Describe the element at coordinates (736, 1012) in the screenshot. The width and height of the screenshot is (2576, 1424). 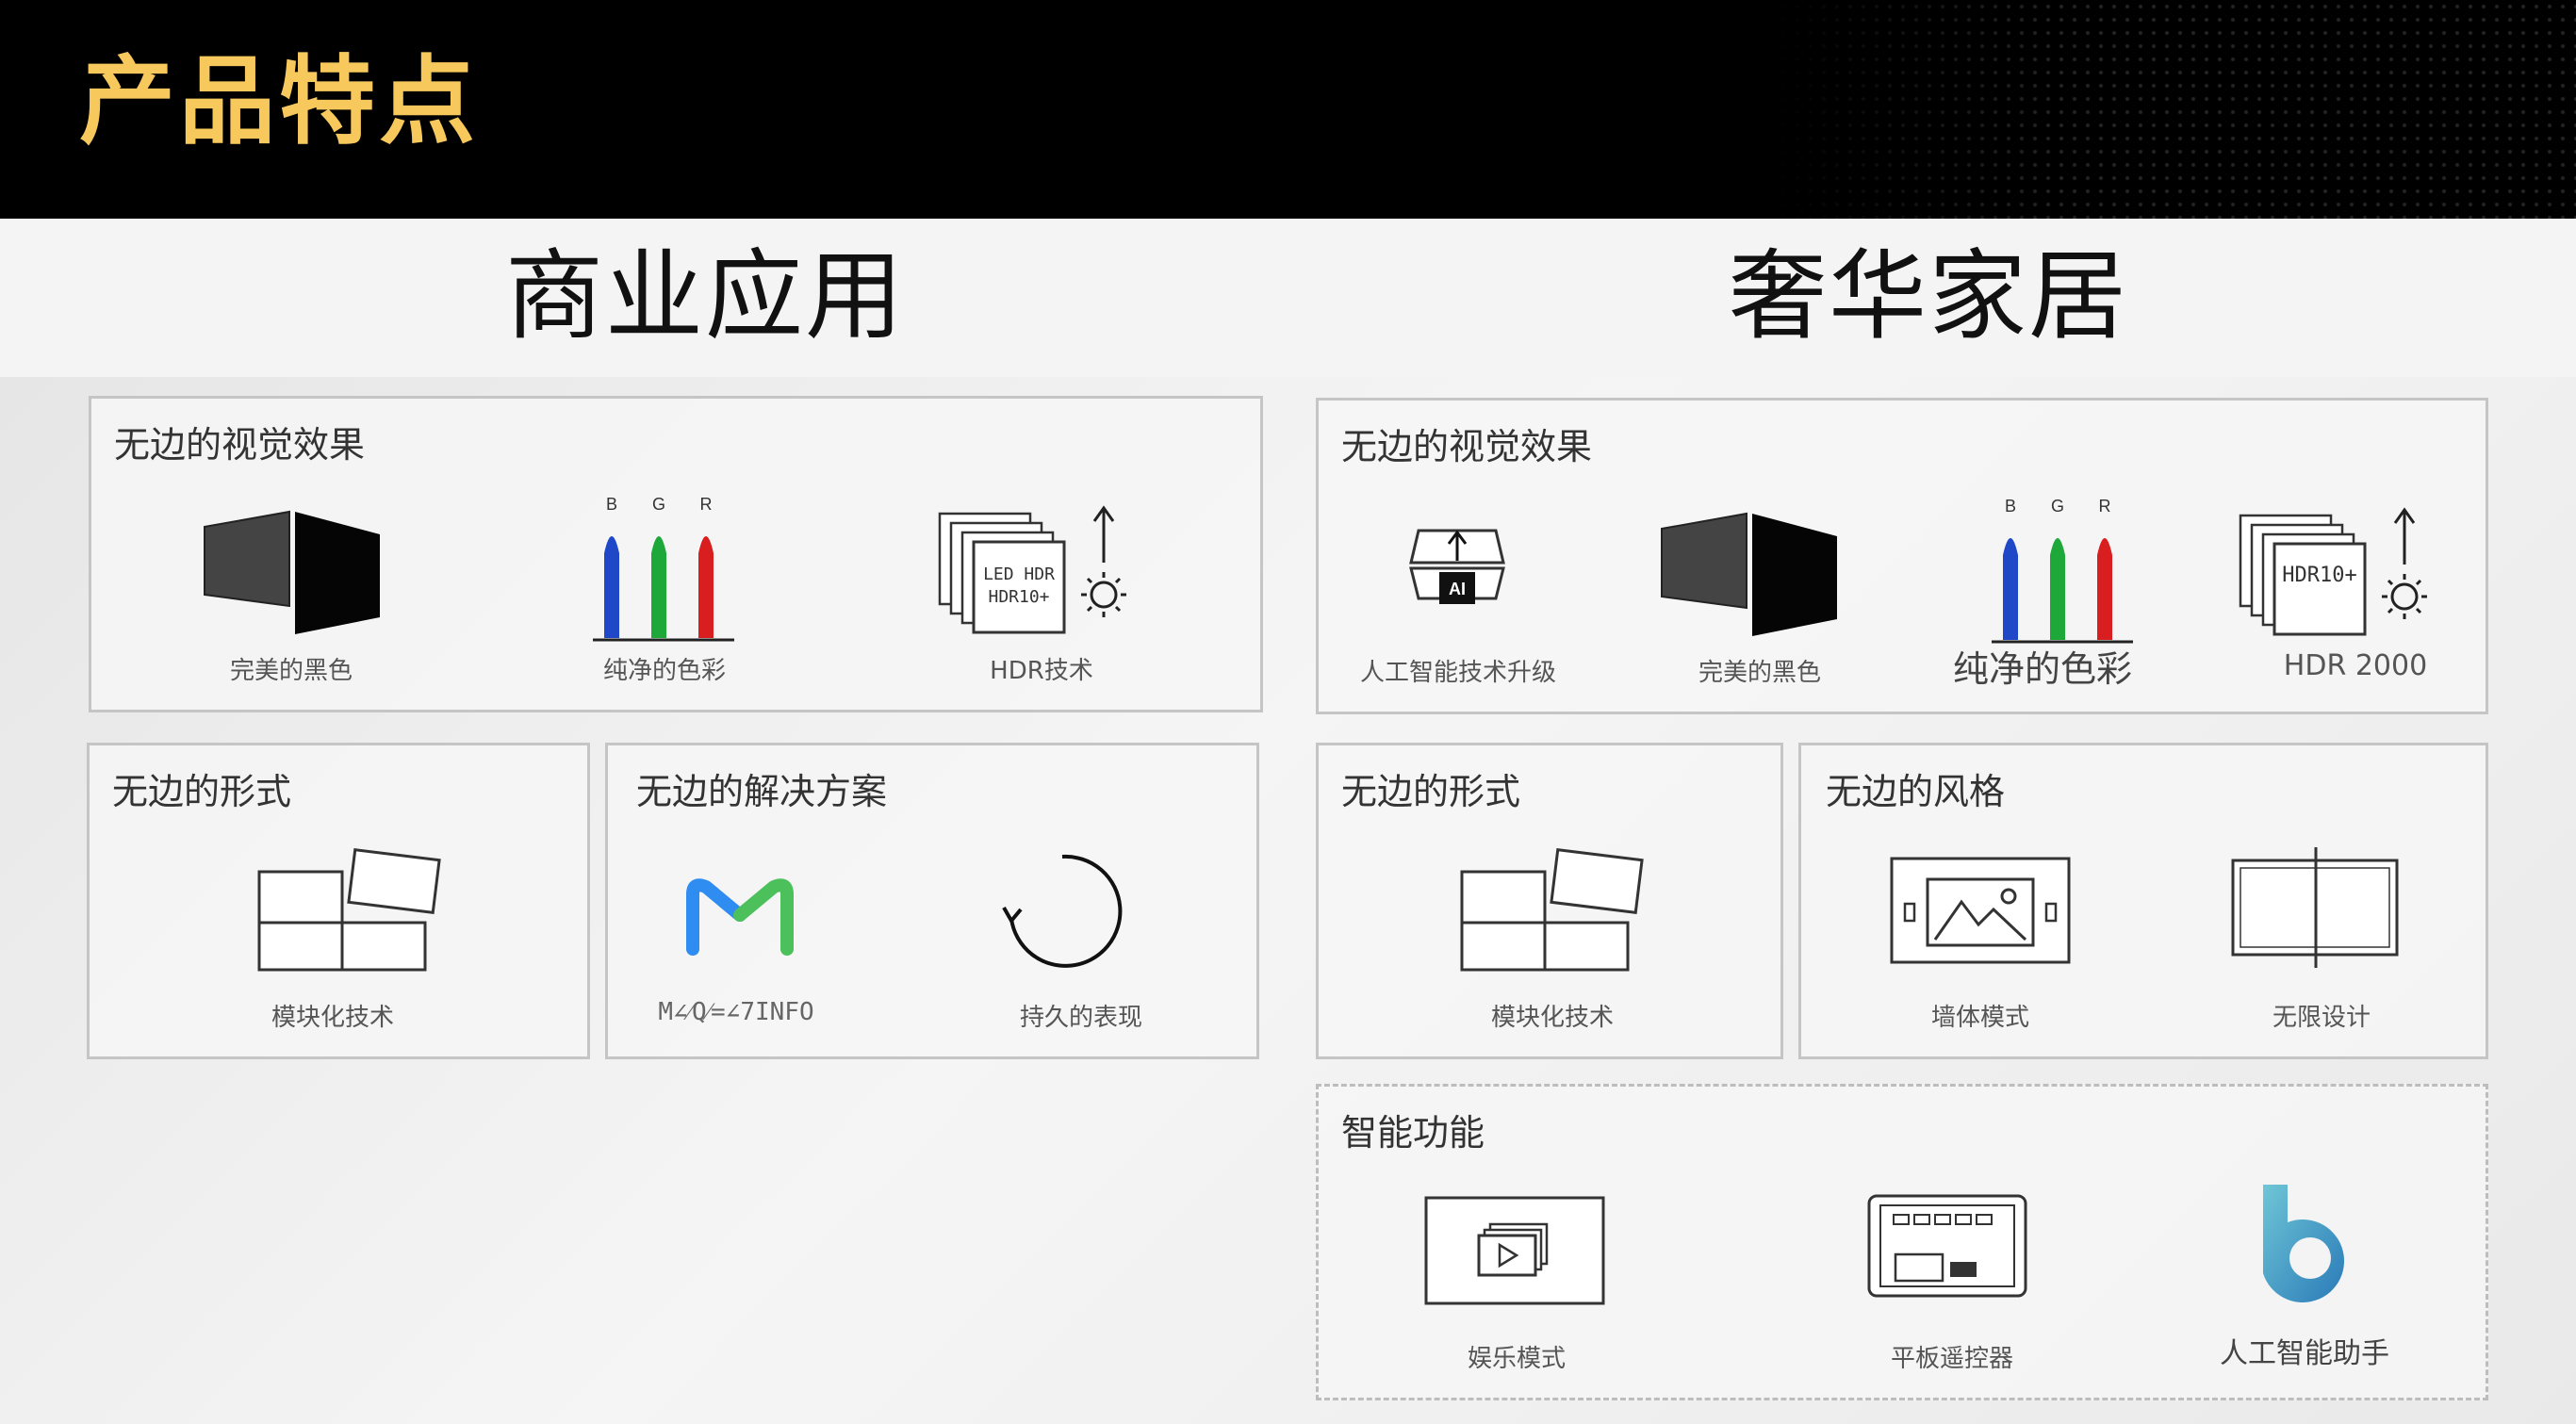
I see `feature-label: M∠⁄Q⁄=∠7INFO` at that location.